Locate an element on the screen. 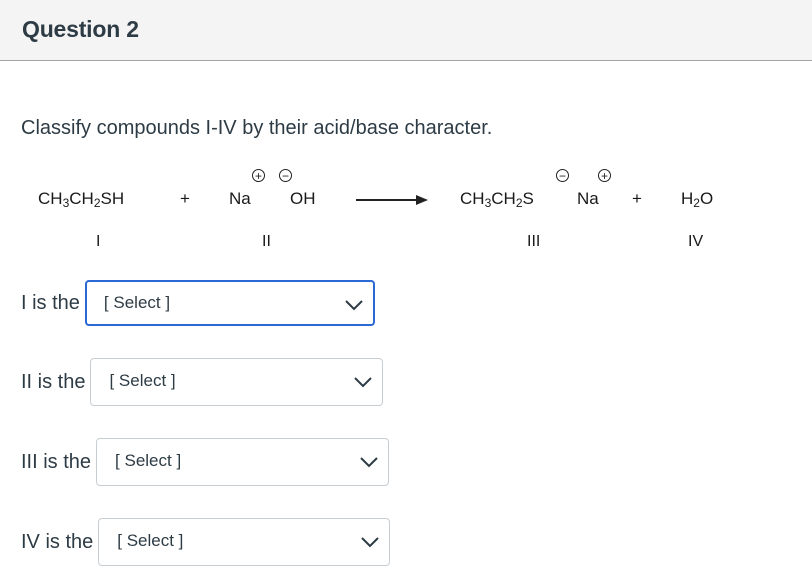 The width and height of the screenshot is (812, 576). compound-iv-formula: H2O is located at coordinates (697, 199).